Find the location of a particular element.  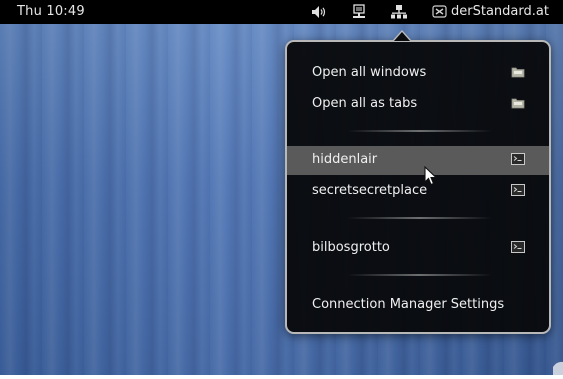

menu-item-connection-manager-settings: Connection Manager Settings is located at coordinates (418, 305).